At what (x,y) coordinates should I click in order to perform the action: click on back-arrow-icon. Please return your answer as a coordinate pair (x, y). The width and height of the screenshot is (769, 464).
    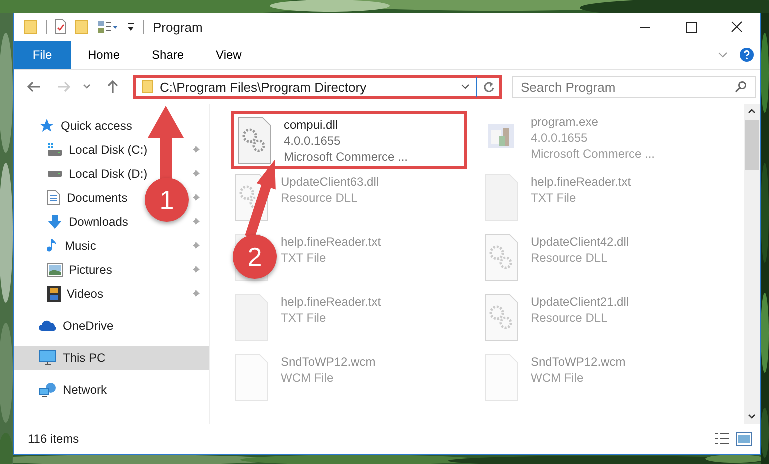
    Looking at the image, I should click on (34, 87).